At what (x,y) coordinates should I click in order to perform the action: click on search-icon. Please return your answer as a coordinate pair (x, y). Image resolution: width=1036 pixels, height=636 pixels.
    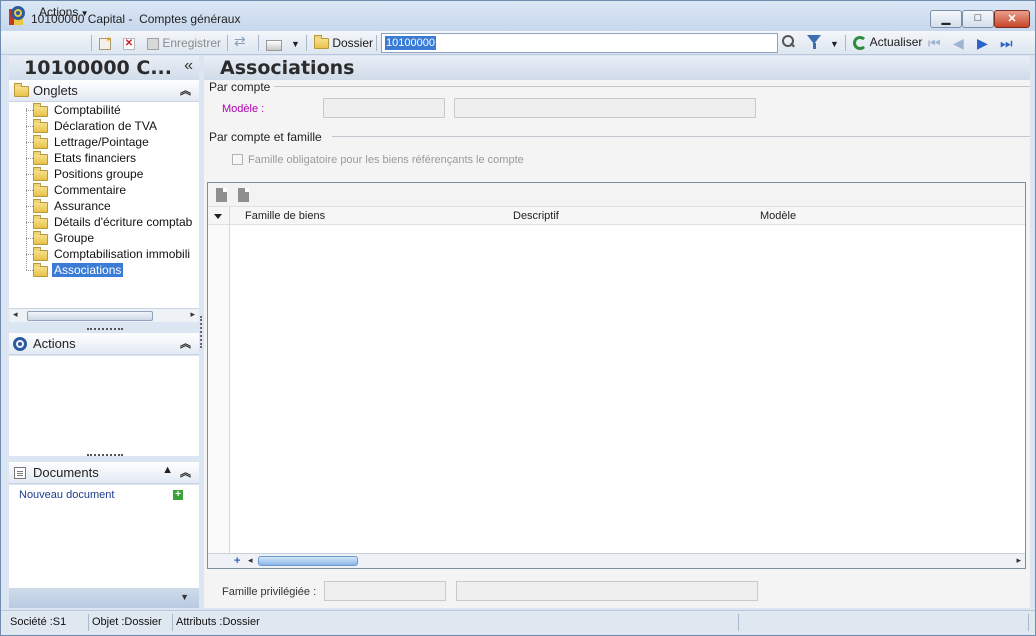
    Looking at the image, I should click on (789, 42).